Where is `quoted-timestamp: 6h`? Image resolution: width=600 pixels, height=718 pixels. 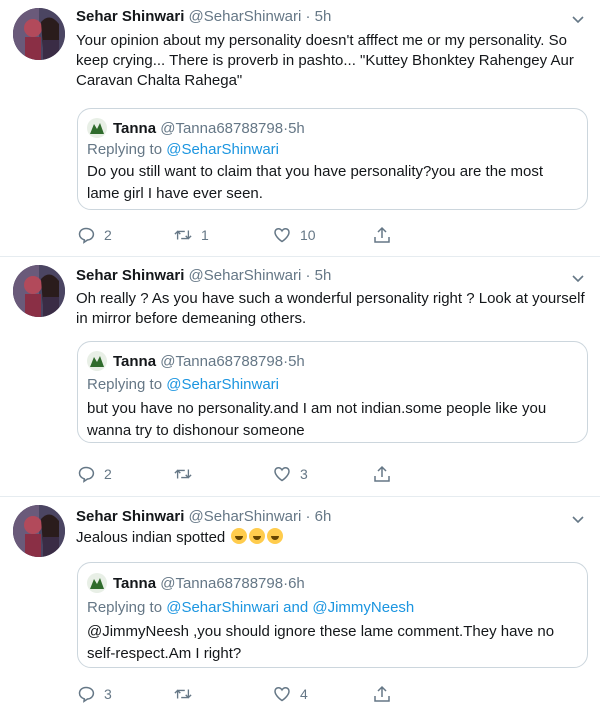
quoted-timestamp: 6h is located at coordinates (296, 583).